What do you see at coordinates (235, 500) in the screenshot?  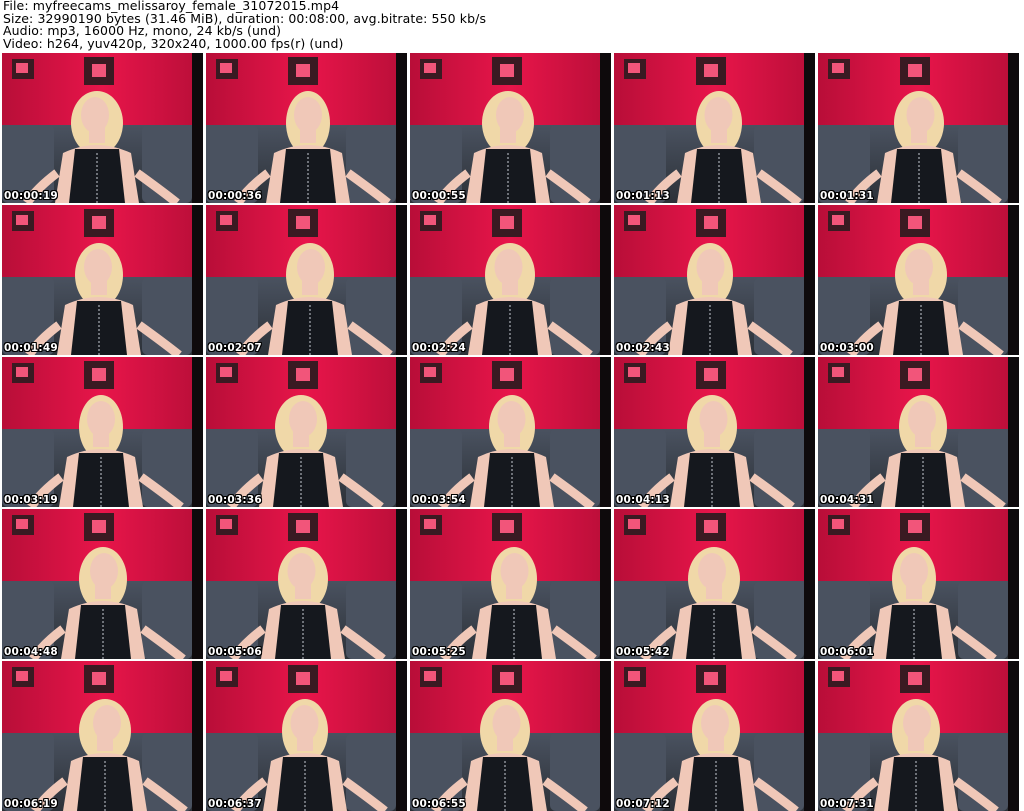 I see `thumbnail-timestamp: 00:03:36` at bounding box center [235, 500].